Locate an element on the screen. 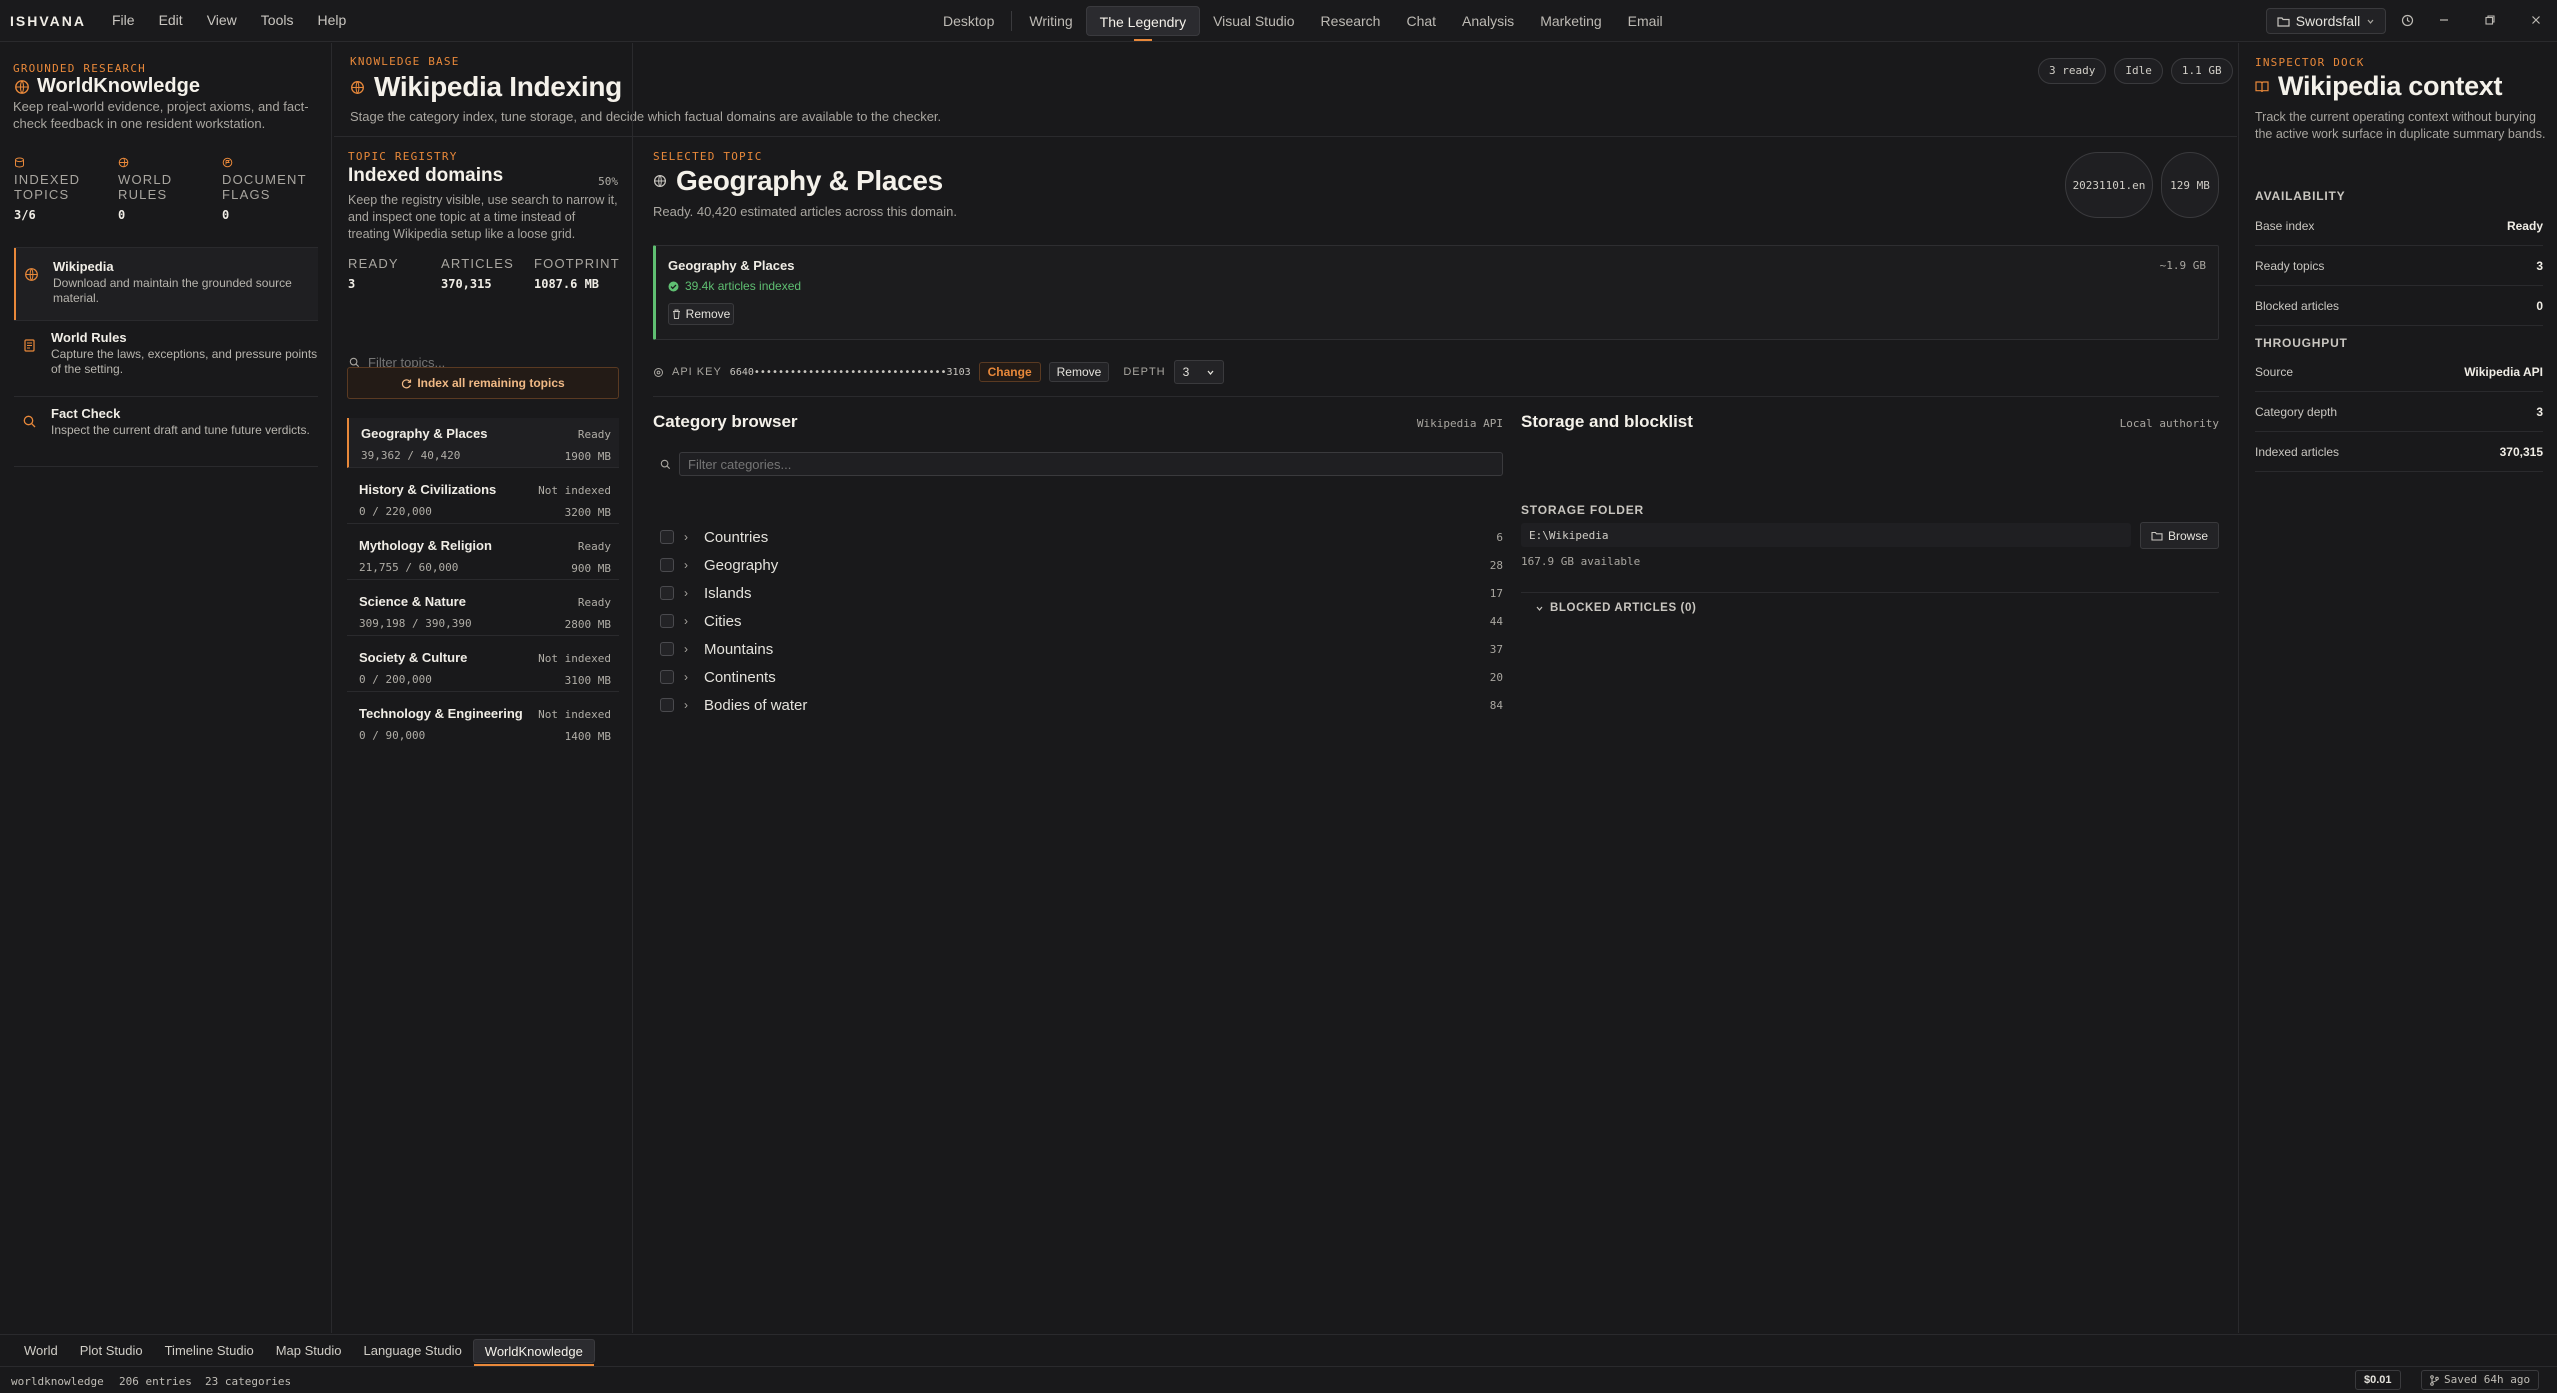  storage-path-field: E:\Wikipedia is located at coordinates (1826, 535).